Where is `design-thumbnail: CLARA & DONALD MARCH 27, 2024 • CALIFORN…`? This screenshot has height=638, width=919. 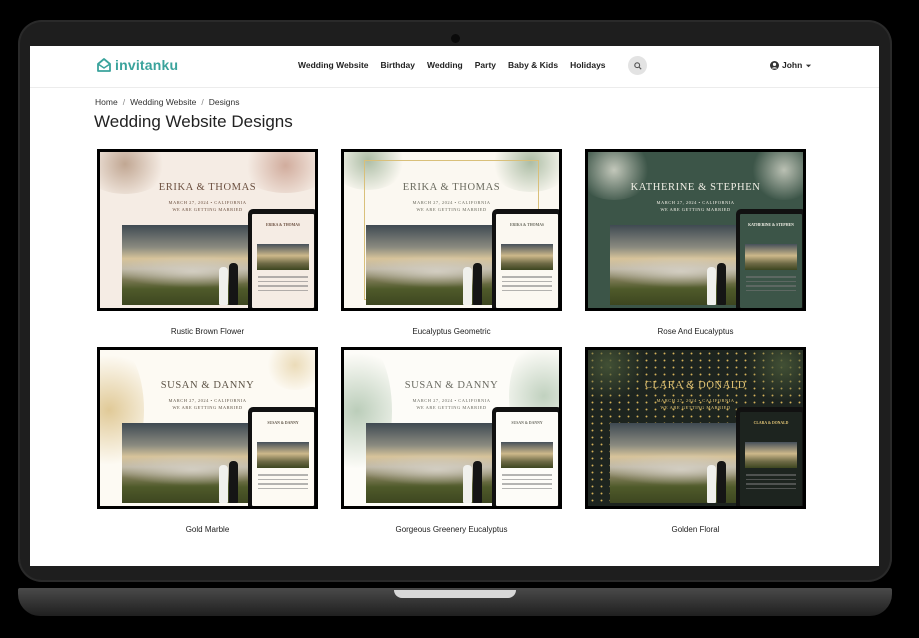 design-thumbnail: CLARA & DONALD MARCH 27, 2024 • CALIFORN… is located at coordinates (695, 428).